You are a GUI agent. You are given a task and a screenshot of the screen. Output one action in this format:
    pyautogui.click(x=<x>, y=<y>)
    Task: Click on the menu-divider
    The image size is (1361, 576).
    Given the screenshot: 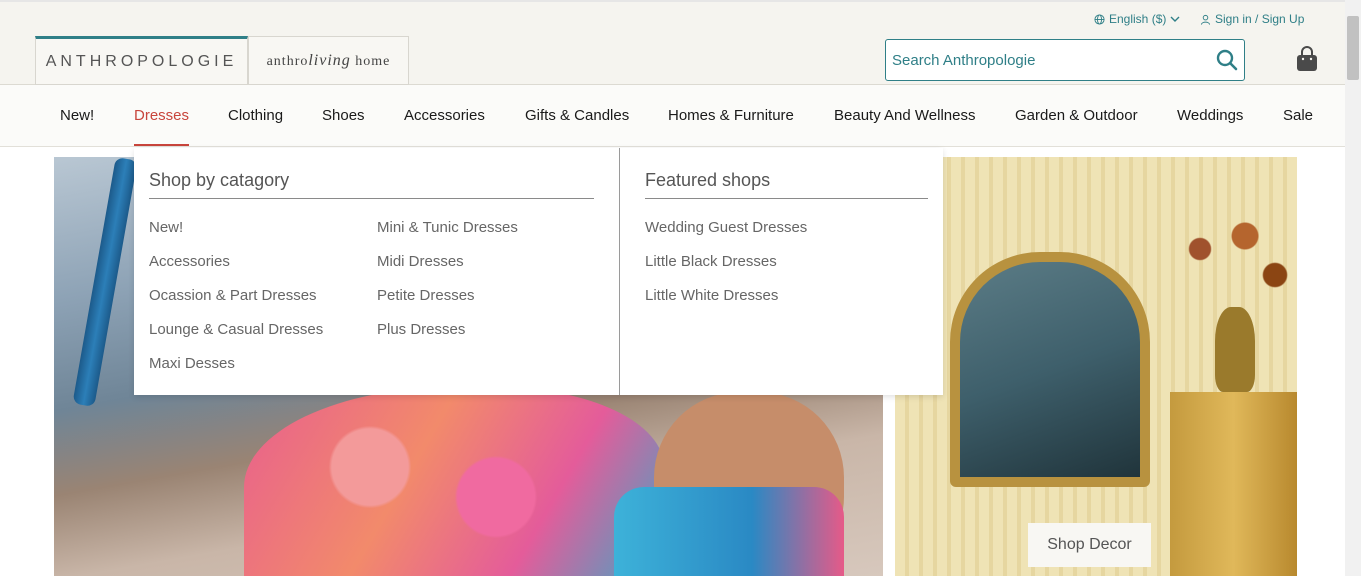 What is the action you would take?
    pyautogui.click(x=619, y=271)
    